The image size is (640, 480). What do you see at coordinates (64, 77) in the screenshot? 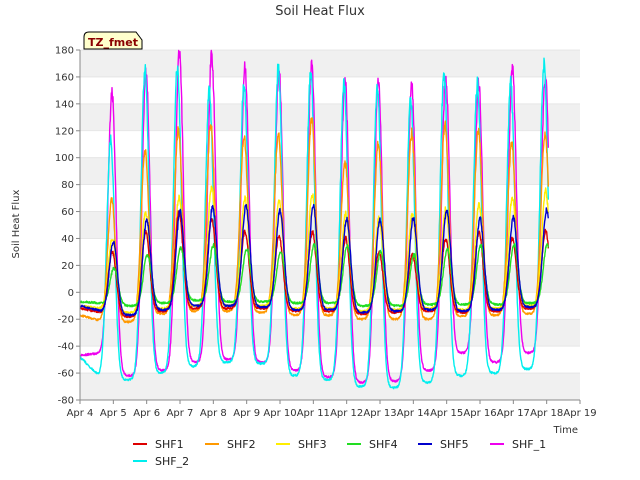
I see `y-tick-label: 160` at bounding box center [64, 77].